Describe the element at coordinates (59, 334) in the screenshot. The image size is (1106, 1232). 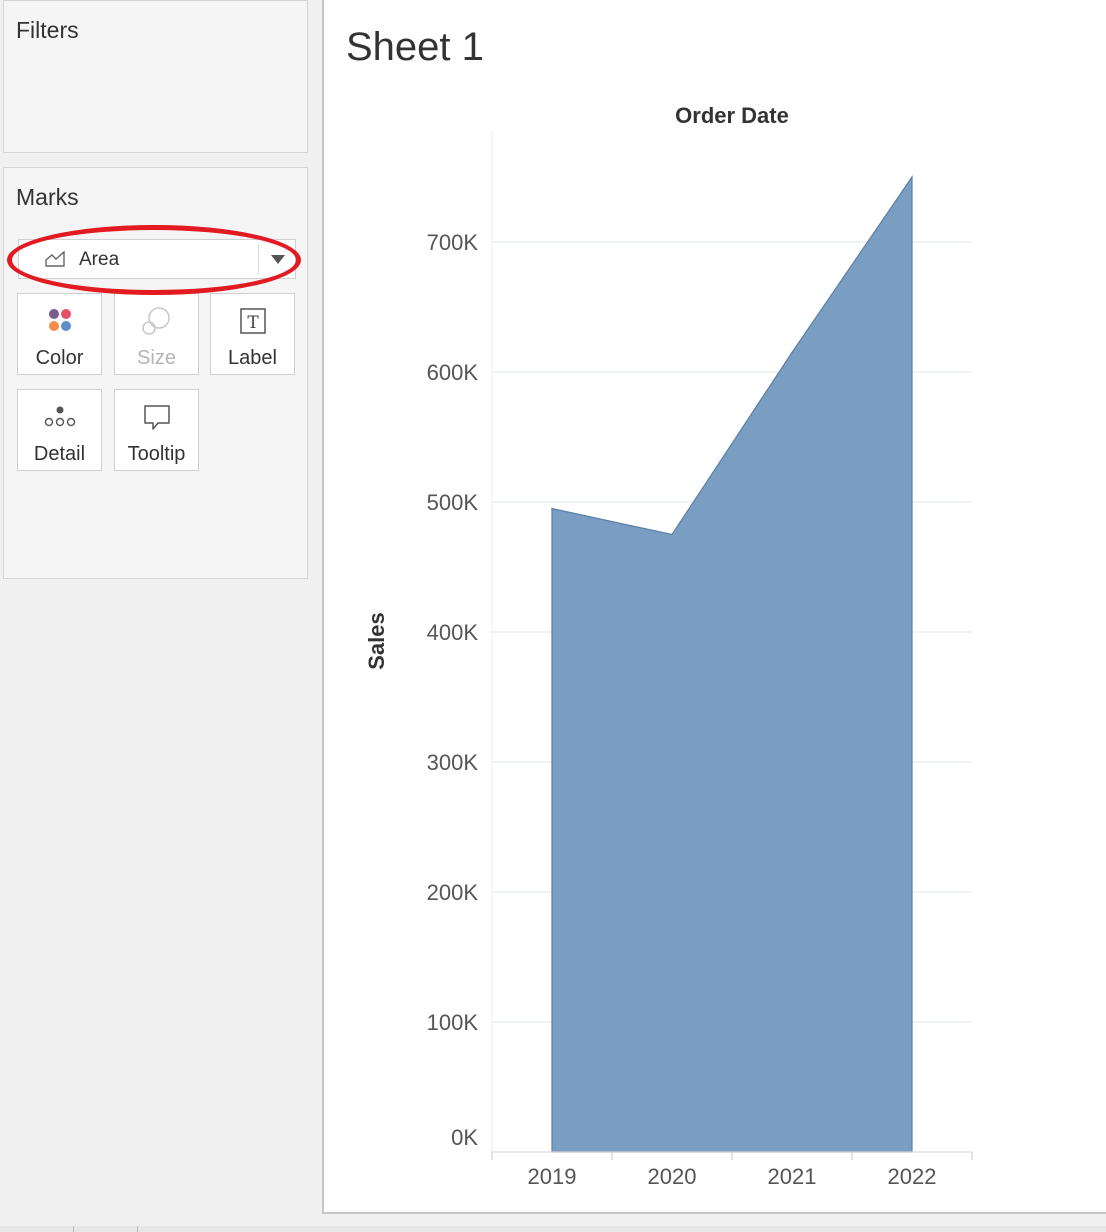
I see `color-button: Color` at that location.